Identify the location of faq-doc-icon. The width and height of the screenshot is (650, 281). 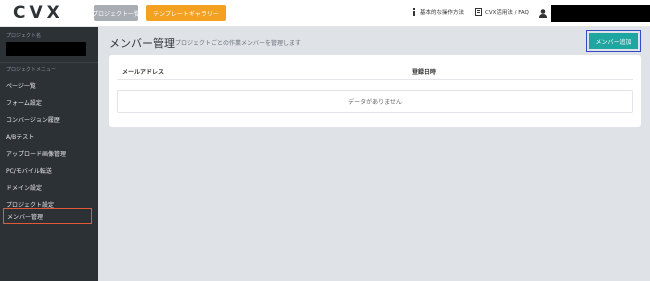
(478, 12).